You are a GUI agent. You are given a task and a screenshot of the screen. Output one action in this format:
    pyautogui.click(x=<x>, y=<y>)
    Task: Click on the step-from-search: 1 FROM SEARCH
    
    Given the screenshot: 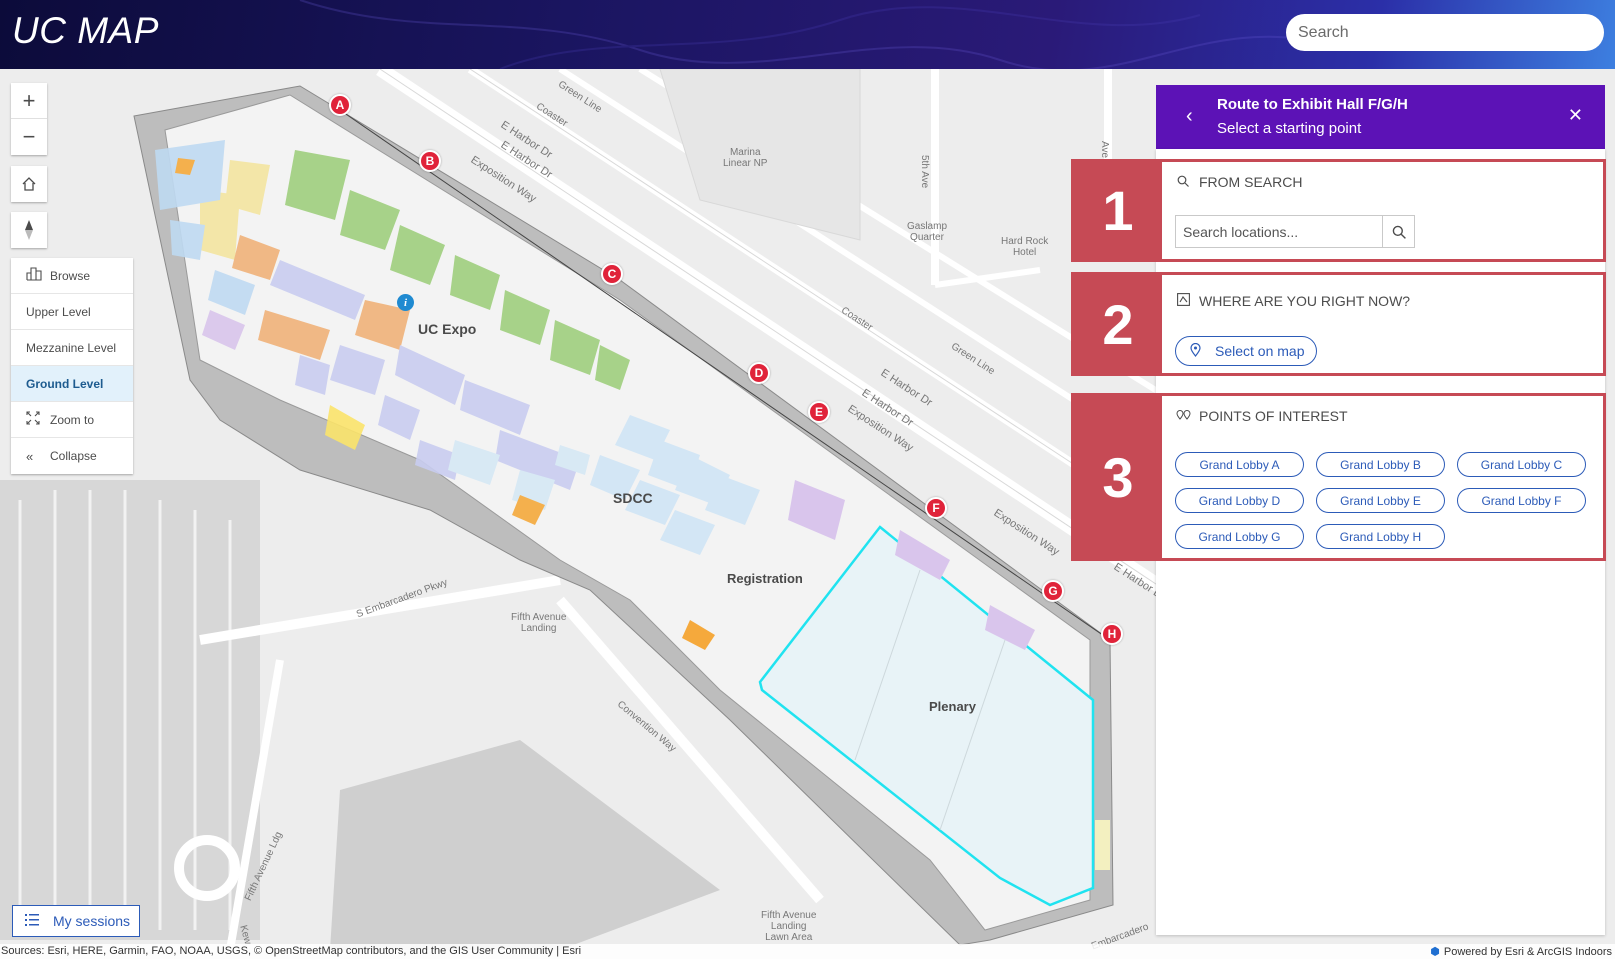 What is the action you would take?
    pyautogui.click(x=1338, y=210)
    